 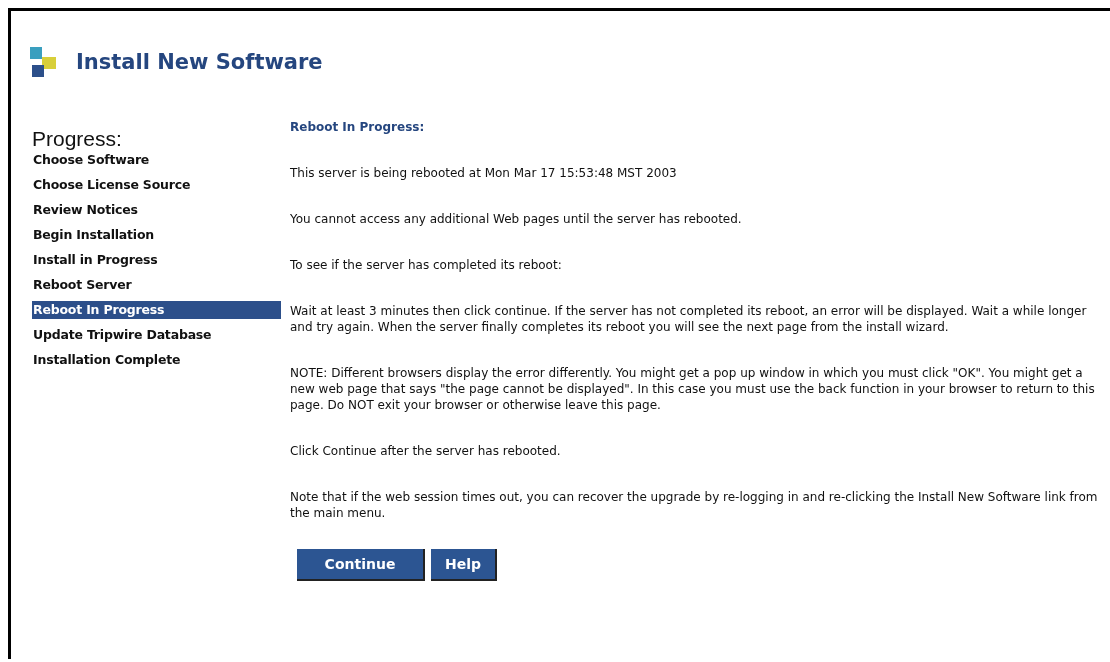 I want to click on paragraph: NOTE: Different browsers display the error differently. You might get a pop up window in which you must click "OK". You might get a new web page that says "the page cannot be displayed". In this case you must use the back function in your browser to return to this page. Do NOT exit your browser or otherwise leave this page., so click(x=693, y=389).